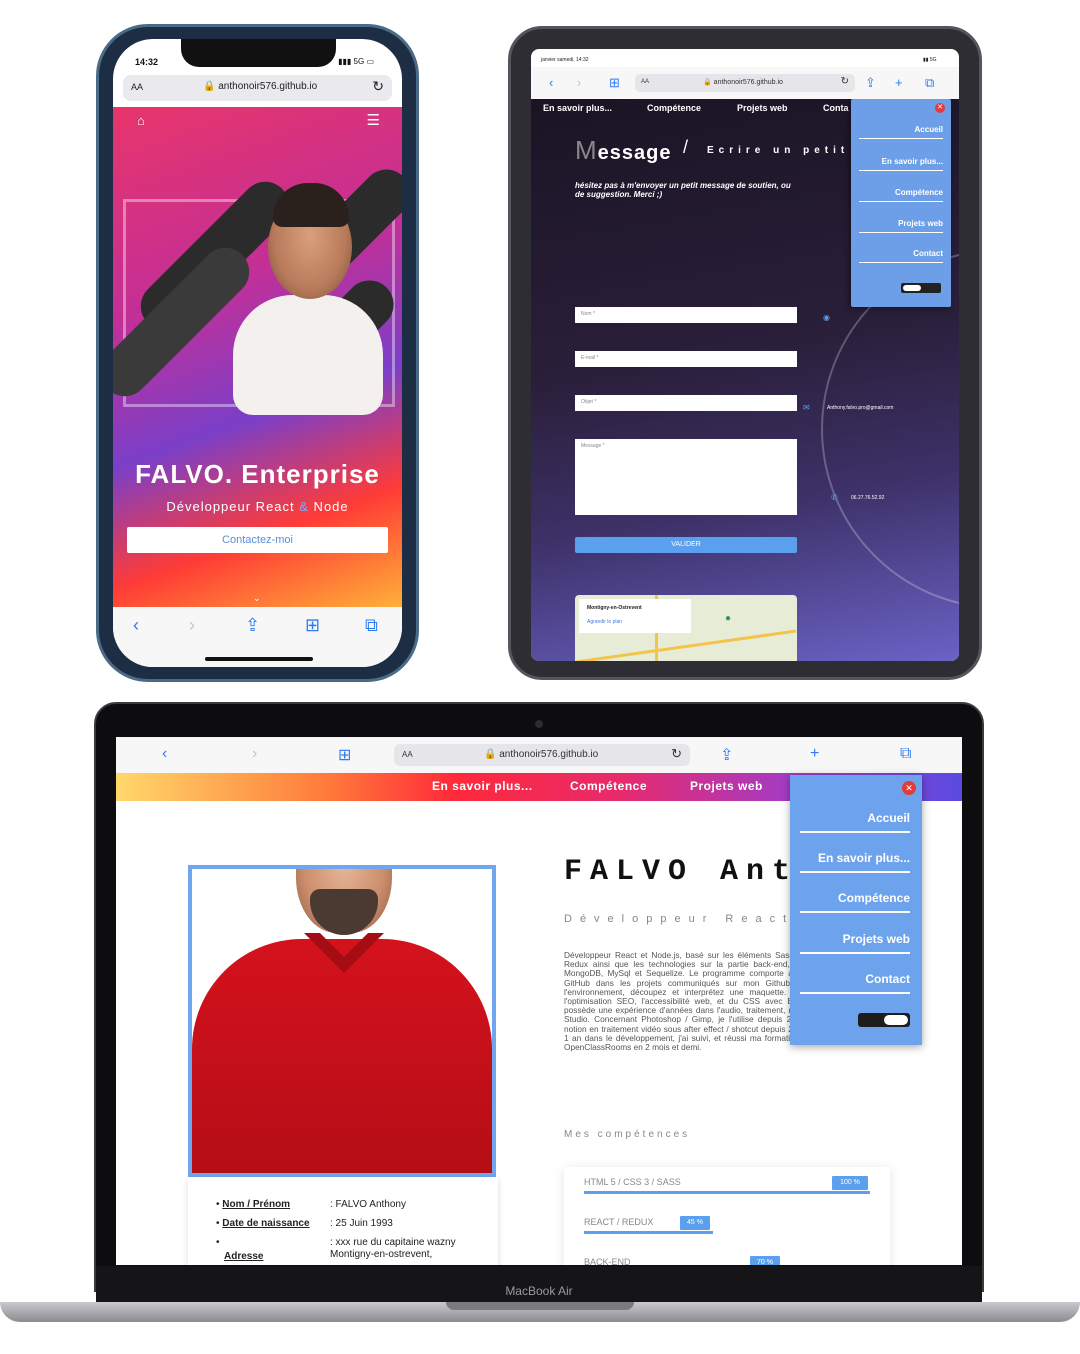 The height and width of the screenshot is (1354, 1080). What do you see at coordinates (930, 60) in the screenshot?
I see `tablet-signal: ▮▮ 5G` at bounding box center [930, 60].